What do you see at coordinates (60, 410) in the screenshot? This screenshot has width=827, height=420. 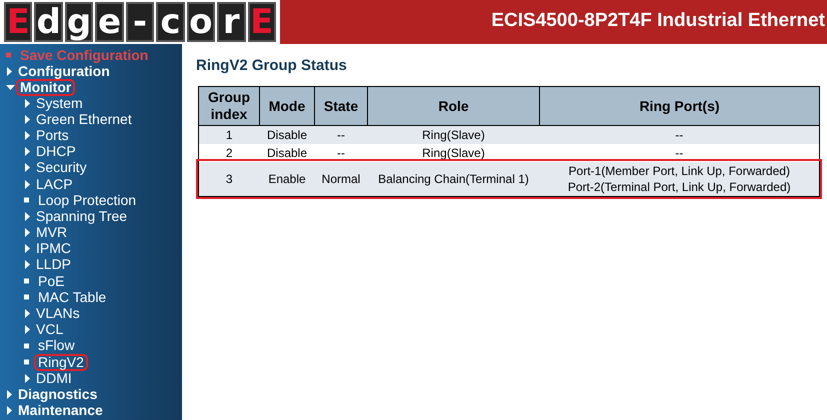 I see `menu-item: Maintenance` at bounding box center [60, 410].